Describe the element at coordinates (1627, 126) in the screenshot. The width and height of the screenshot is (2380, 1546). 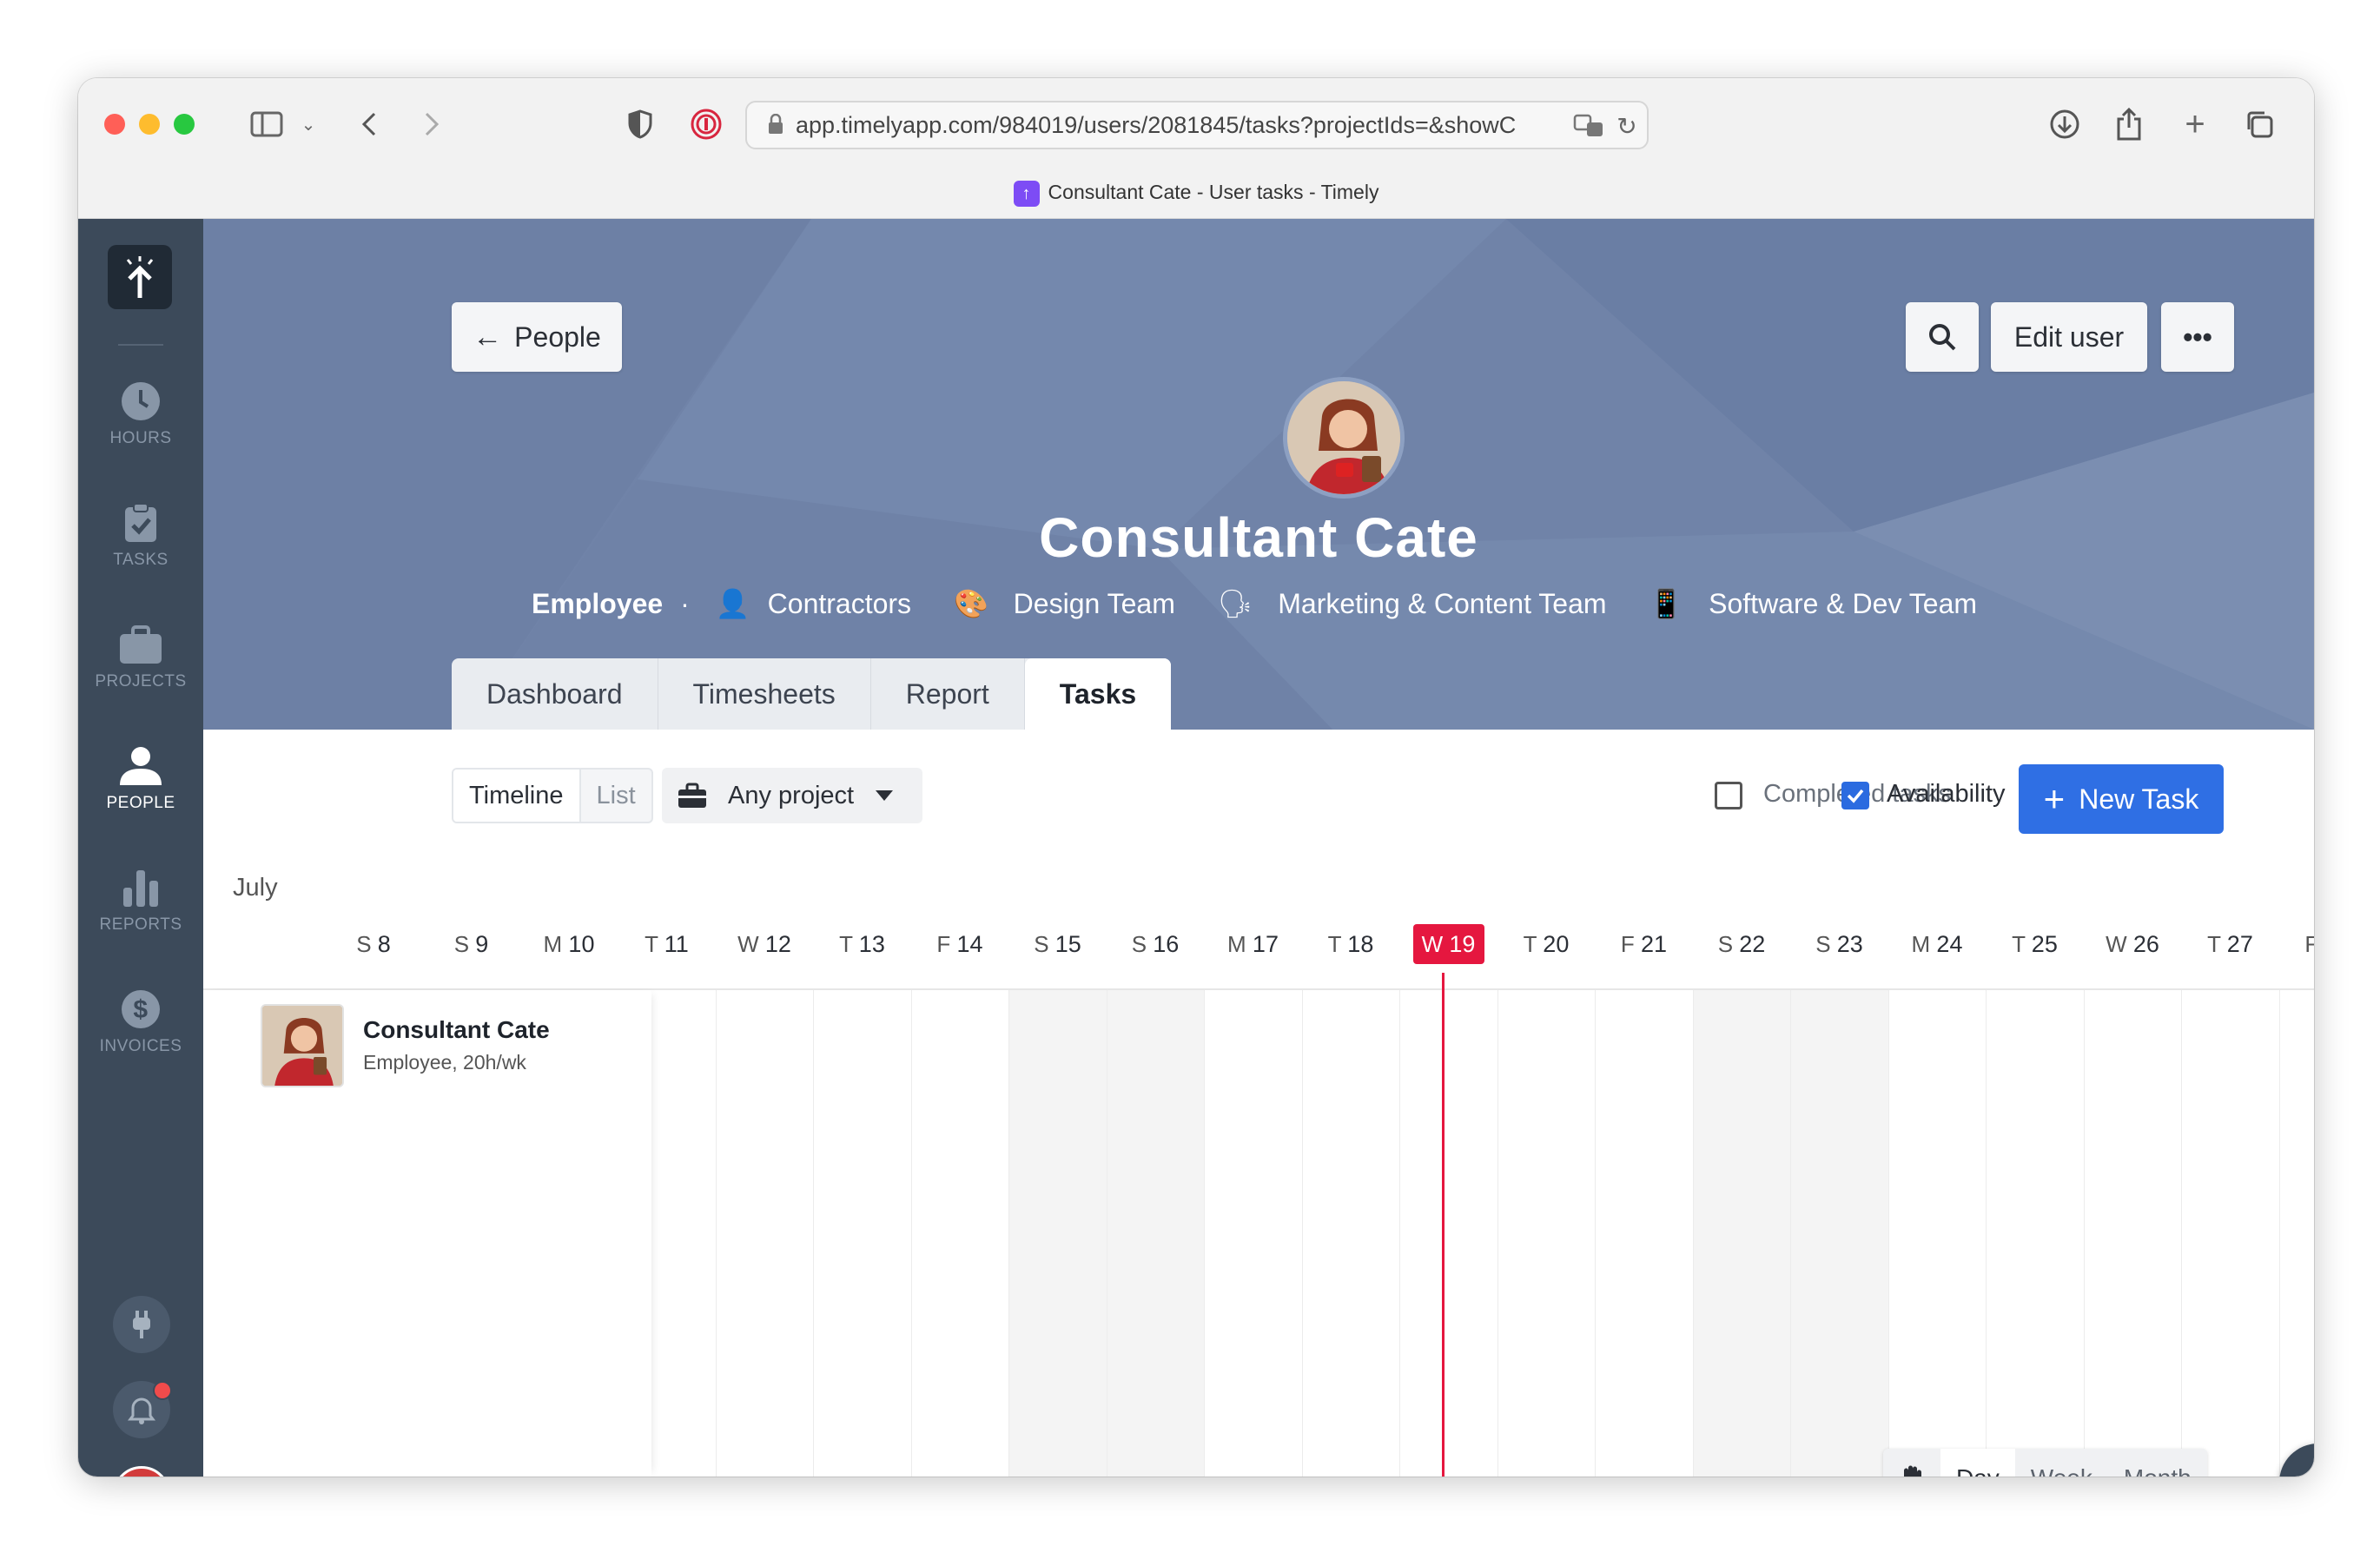
I see `reload-icon: ↻` at that location.